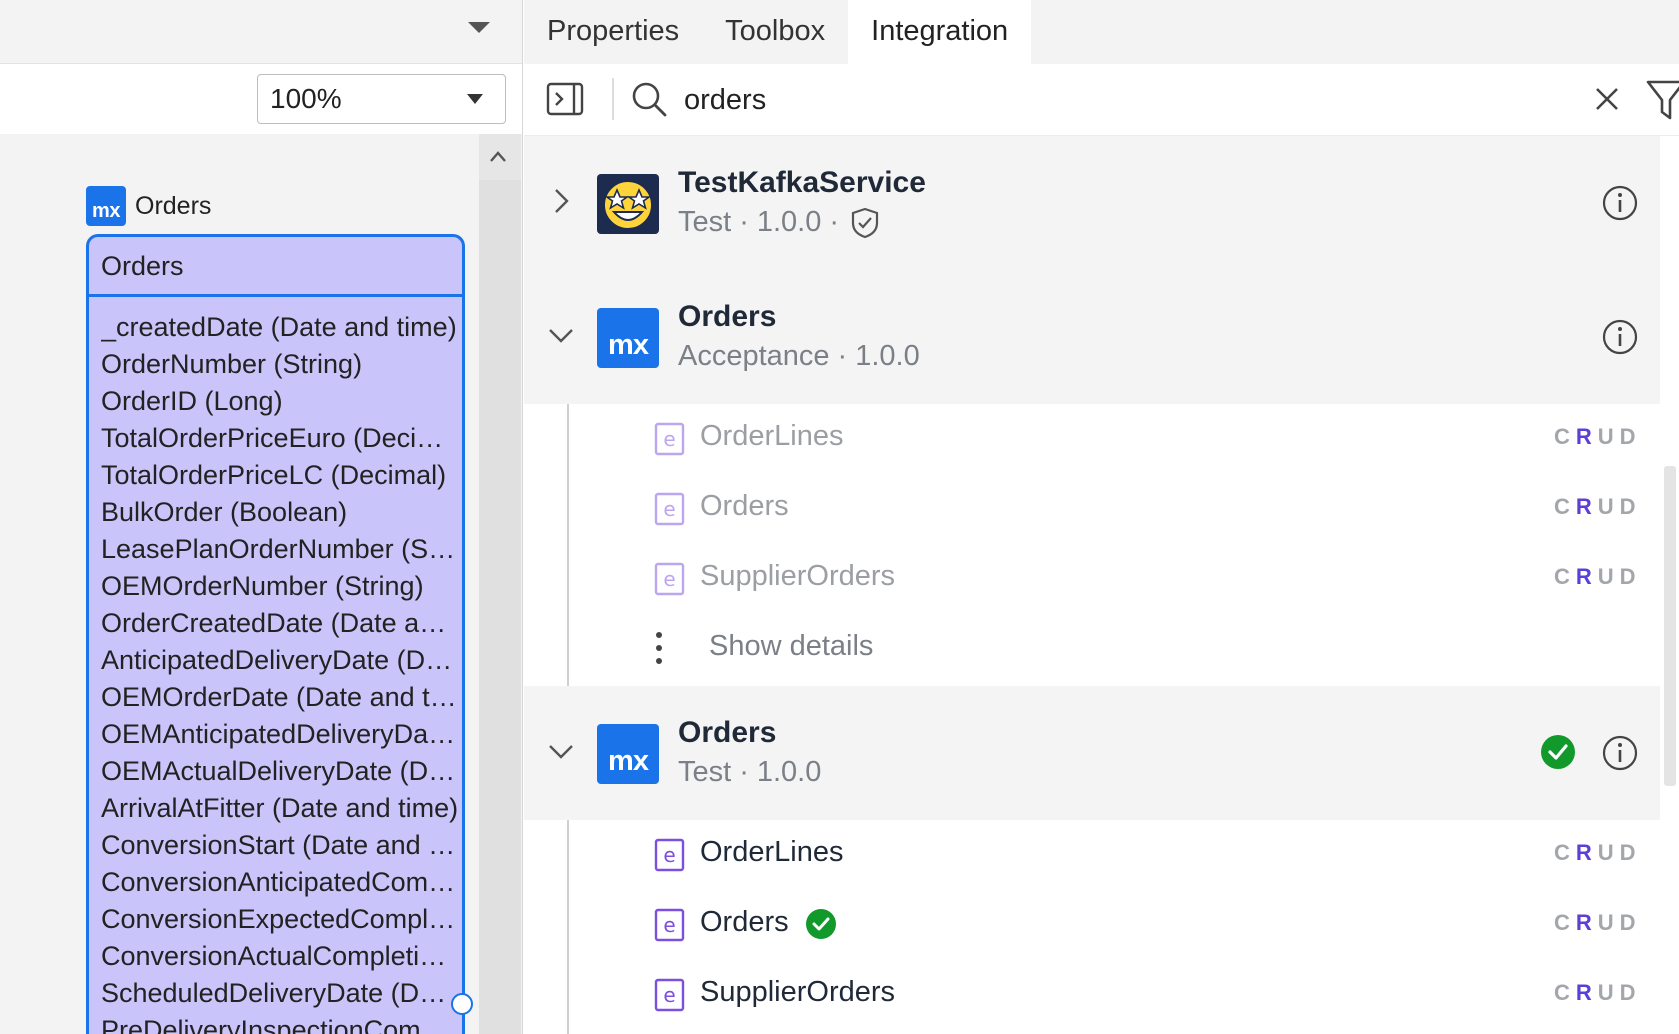 This screenshot has height=1034, width=1679. What do you see at coordinates (280, 623) in the screenshot?
I see `attribute-item: OrderCreatedDate (Date and time)` at bounding box center [280, 623].